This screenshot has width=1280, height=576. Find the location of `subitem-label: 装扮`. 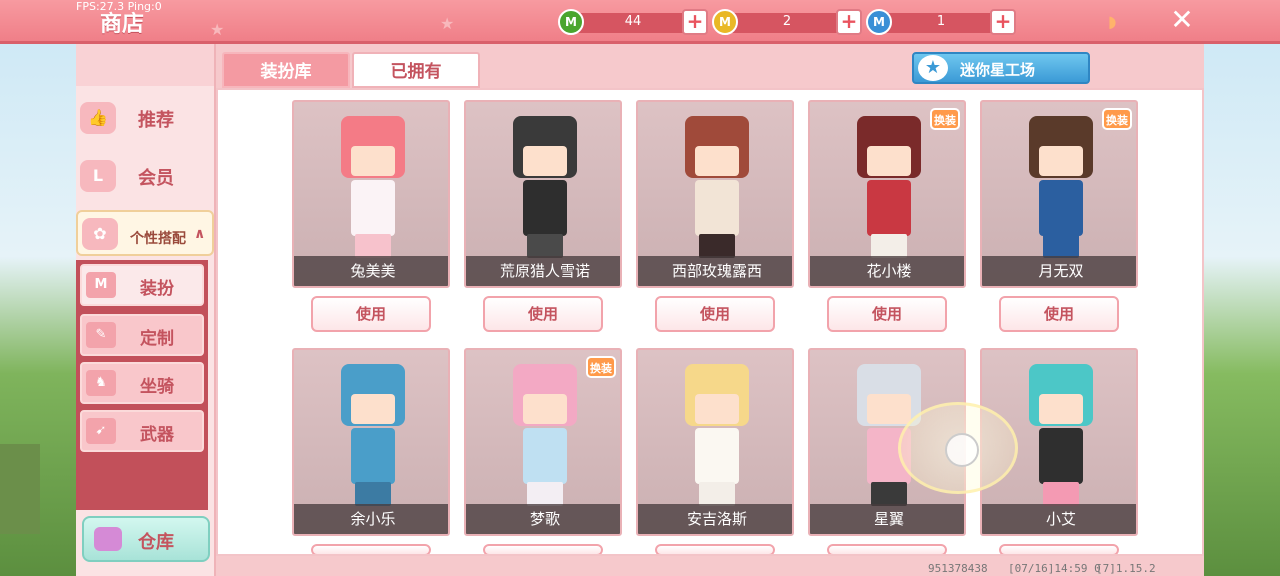

subitem-label: 装扮 is located at coordinates (157, 289).